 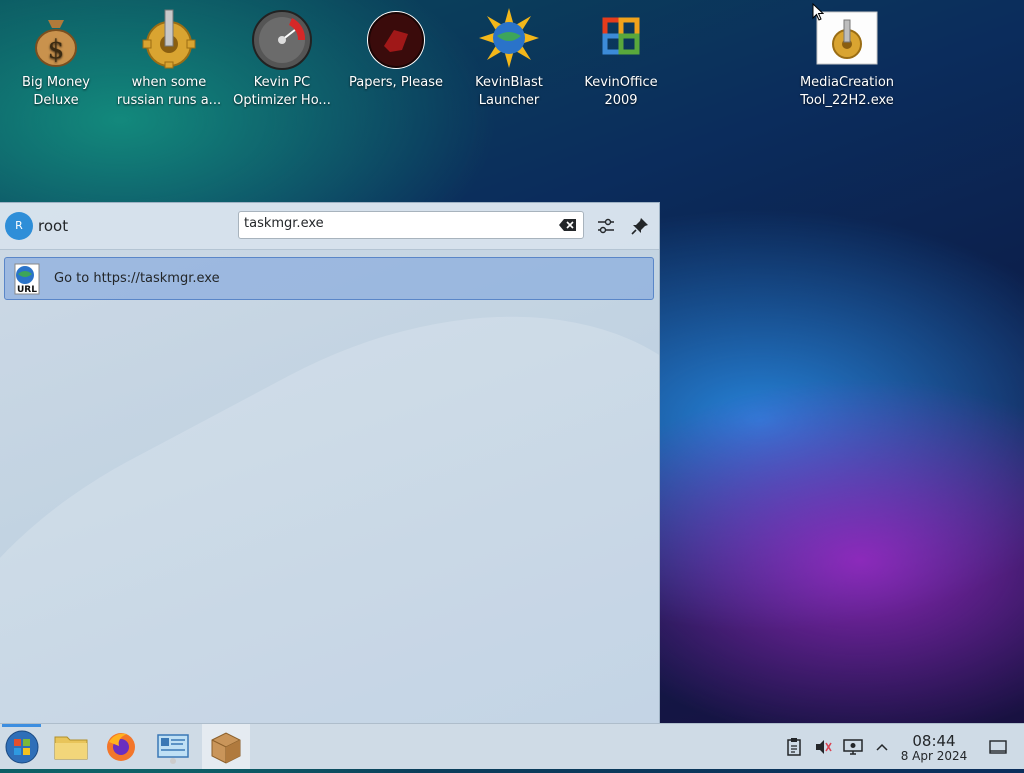 I want to click on desktop-icon-label: Launcher, so click(x=509, y=100).